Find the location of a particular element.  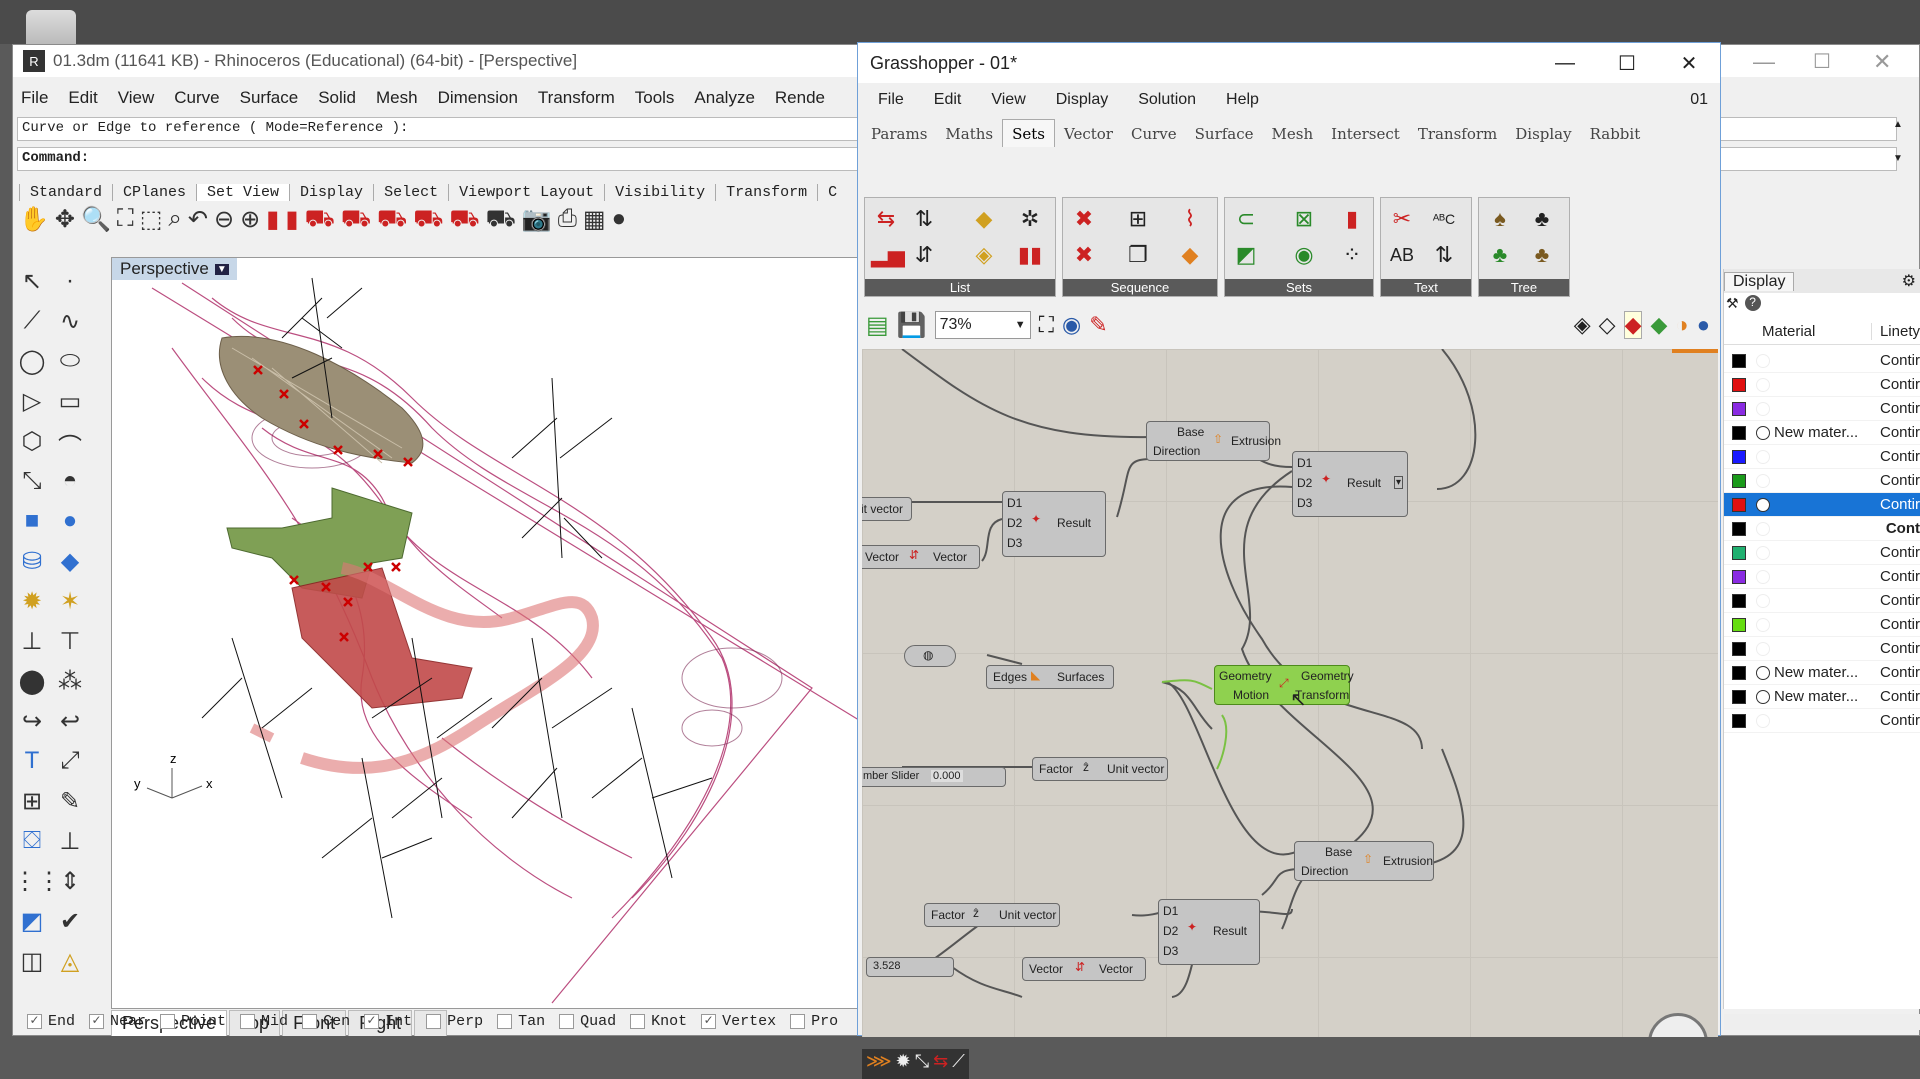

gh-tab-intersect: Intersect is located at coordinates (1365, 134).